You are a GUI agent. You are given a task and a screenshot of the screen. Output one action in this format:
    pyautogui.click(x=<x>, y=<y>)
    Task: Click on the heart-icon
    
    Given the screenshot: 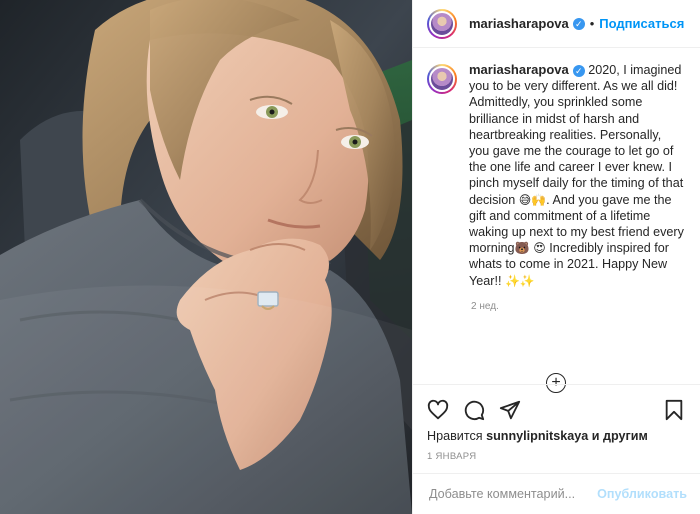 What is the action you would take?
    pyautogui.click(x=438, y=410)
    